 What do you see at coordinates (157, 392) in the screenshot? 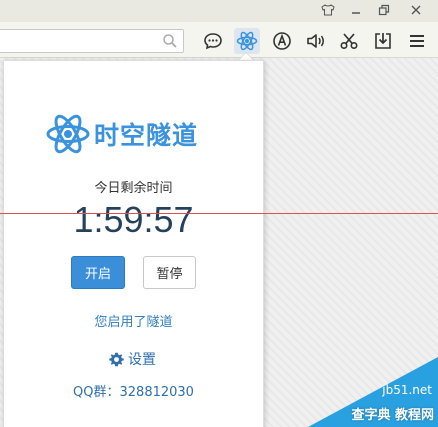
I see `qq-number: 328812030` at bounding box center [157, 392].